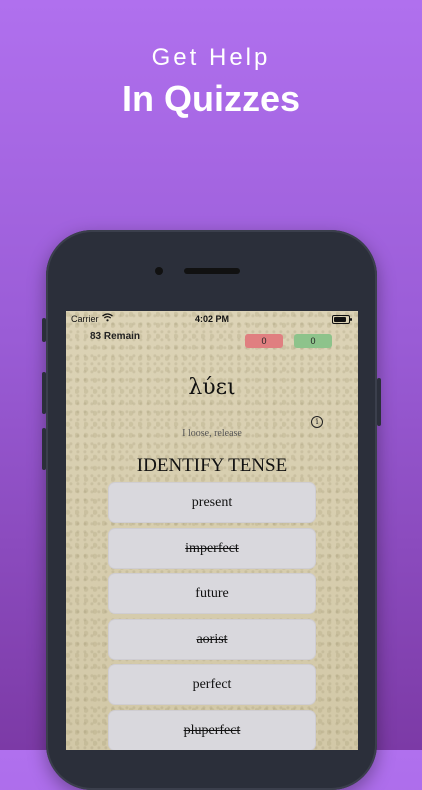 The image size is (422, 790). Describe the element at coordinates (159, 271) in the screenshot. I see `front-camera` at that location.